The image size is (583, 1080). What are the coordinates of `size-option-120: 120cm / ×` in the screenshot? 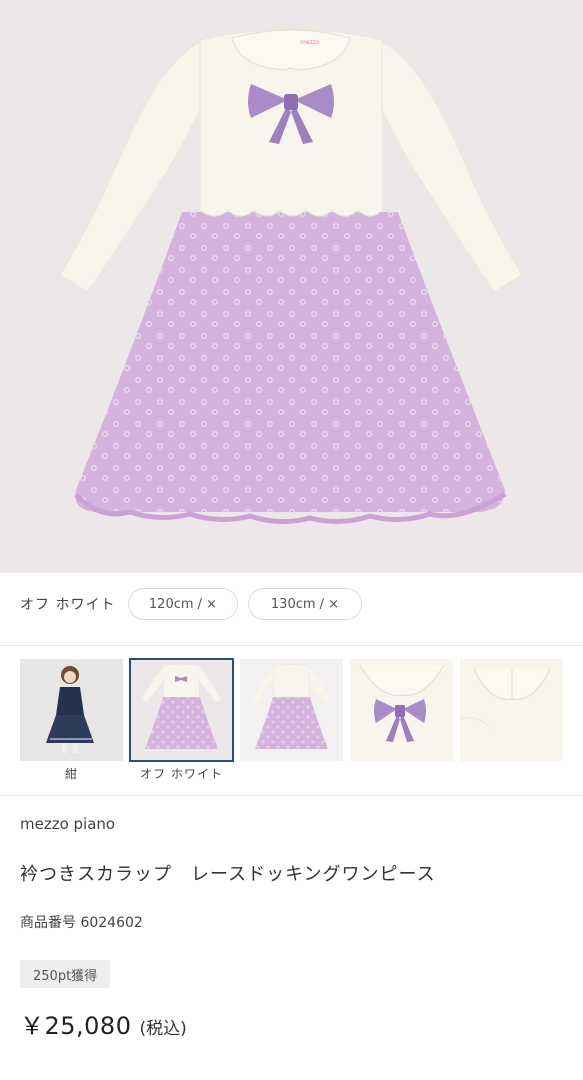 It's located at (183, 604).